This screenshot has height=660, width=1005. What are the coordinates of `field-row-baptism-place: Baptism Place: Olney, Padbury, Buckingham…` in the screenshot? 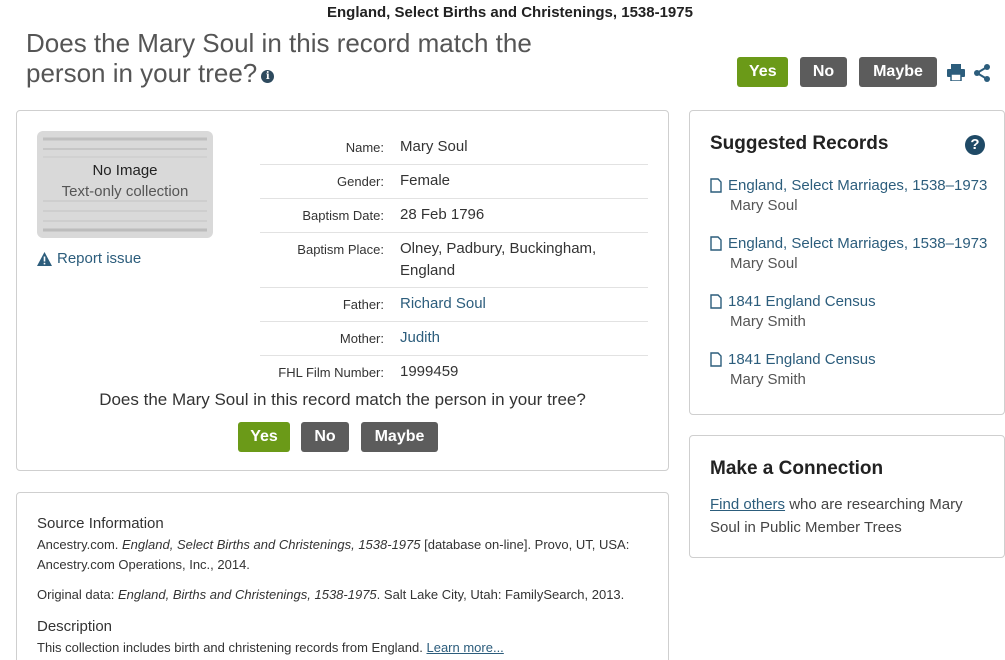 It's located at (454, 260).